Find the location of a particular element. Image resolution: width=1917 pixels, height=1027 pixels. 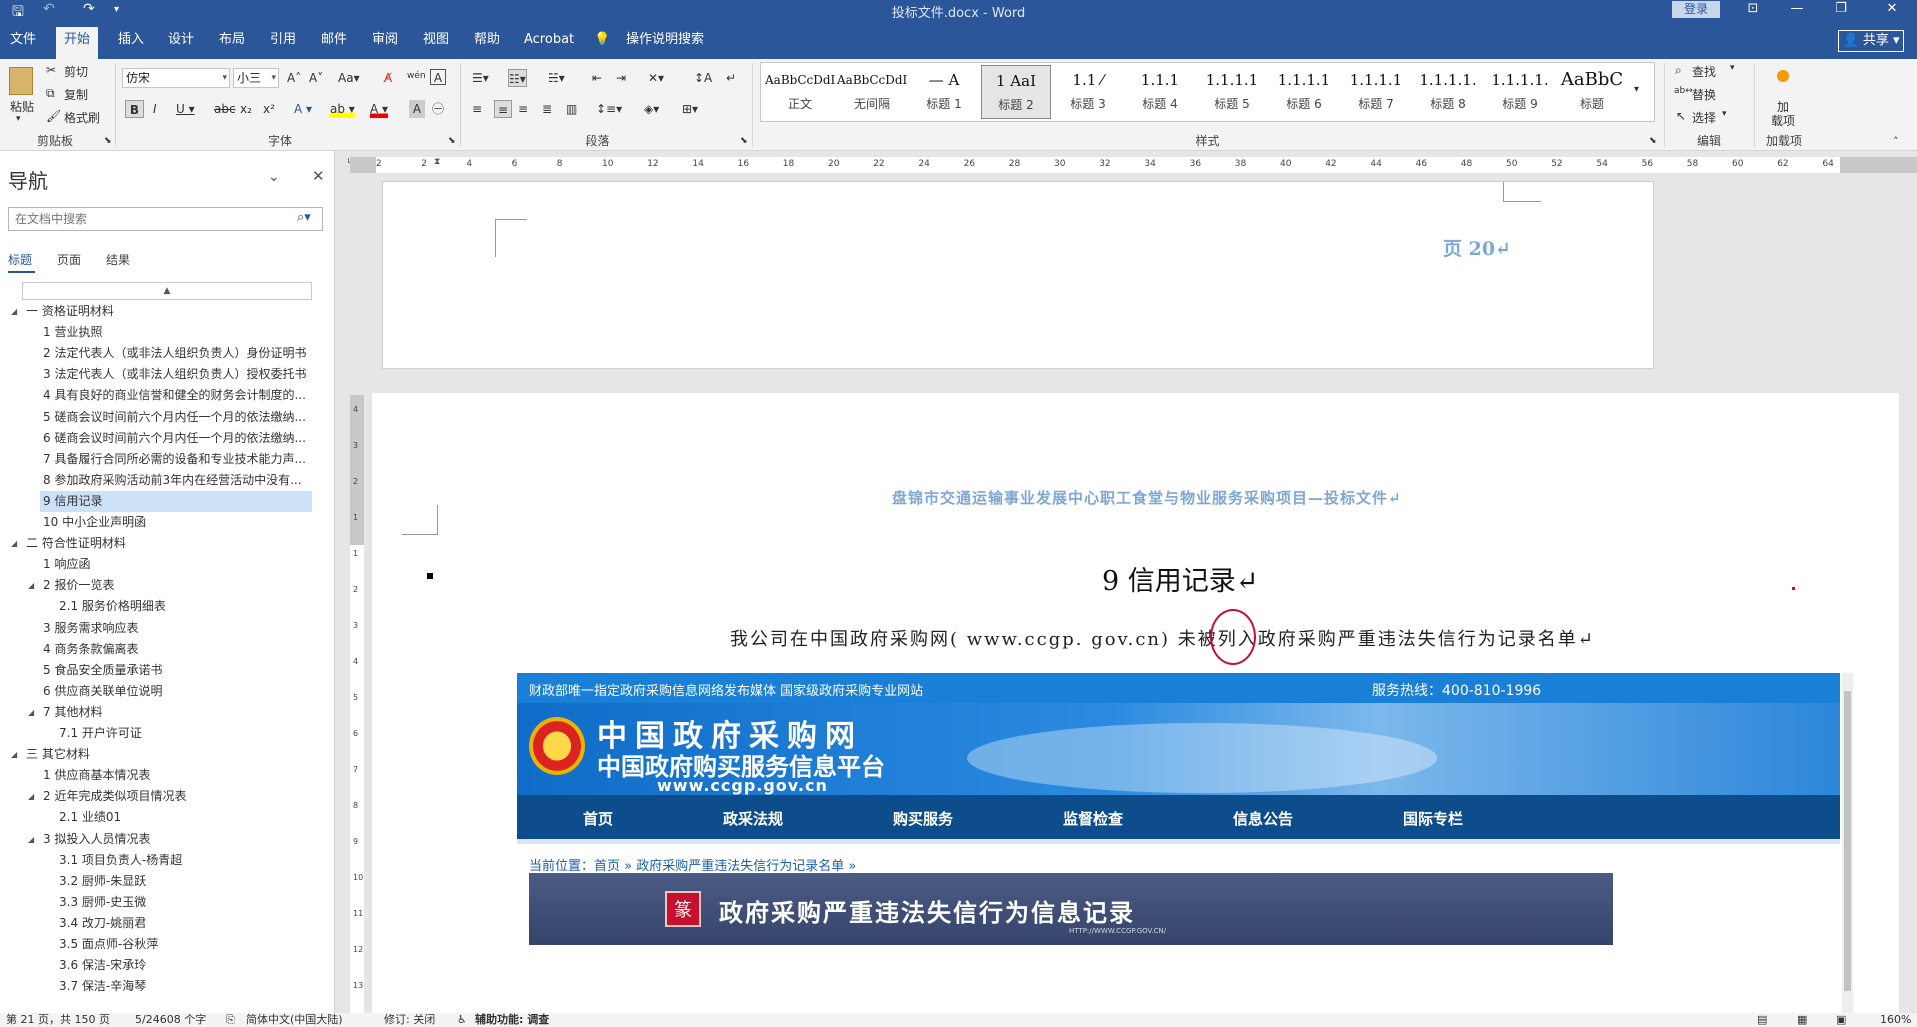

nav-heading-item: 一 资格证明材料 is located at coordinates (169, 311).